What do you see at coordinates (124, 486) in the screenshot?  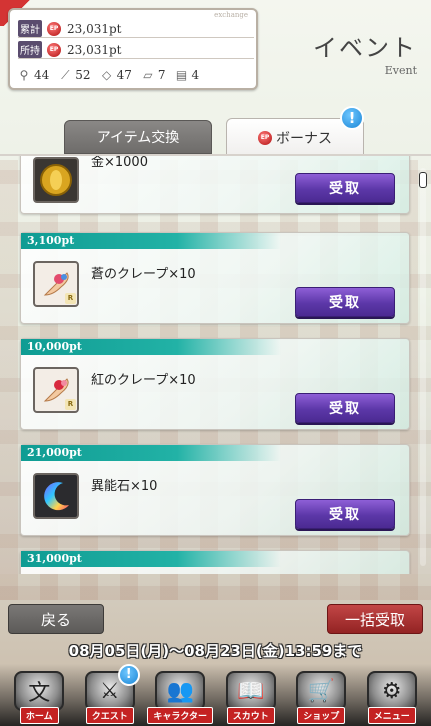 I see `reward-name: 異能石×10` at bounding box center [124, 486].